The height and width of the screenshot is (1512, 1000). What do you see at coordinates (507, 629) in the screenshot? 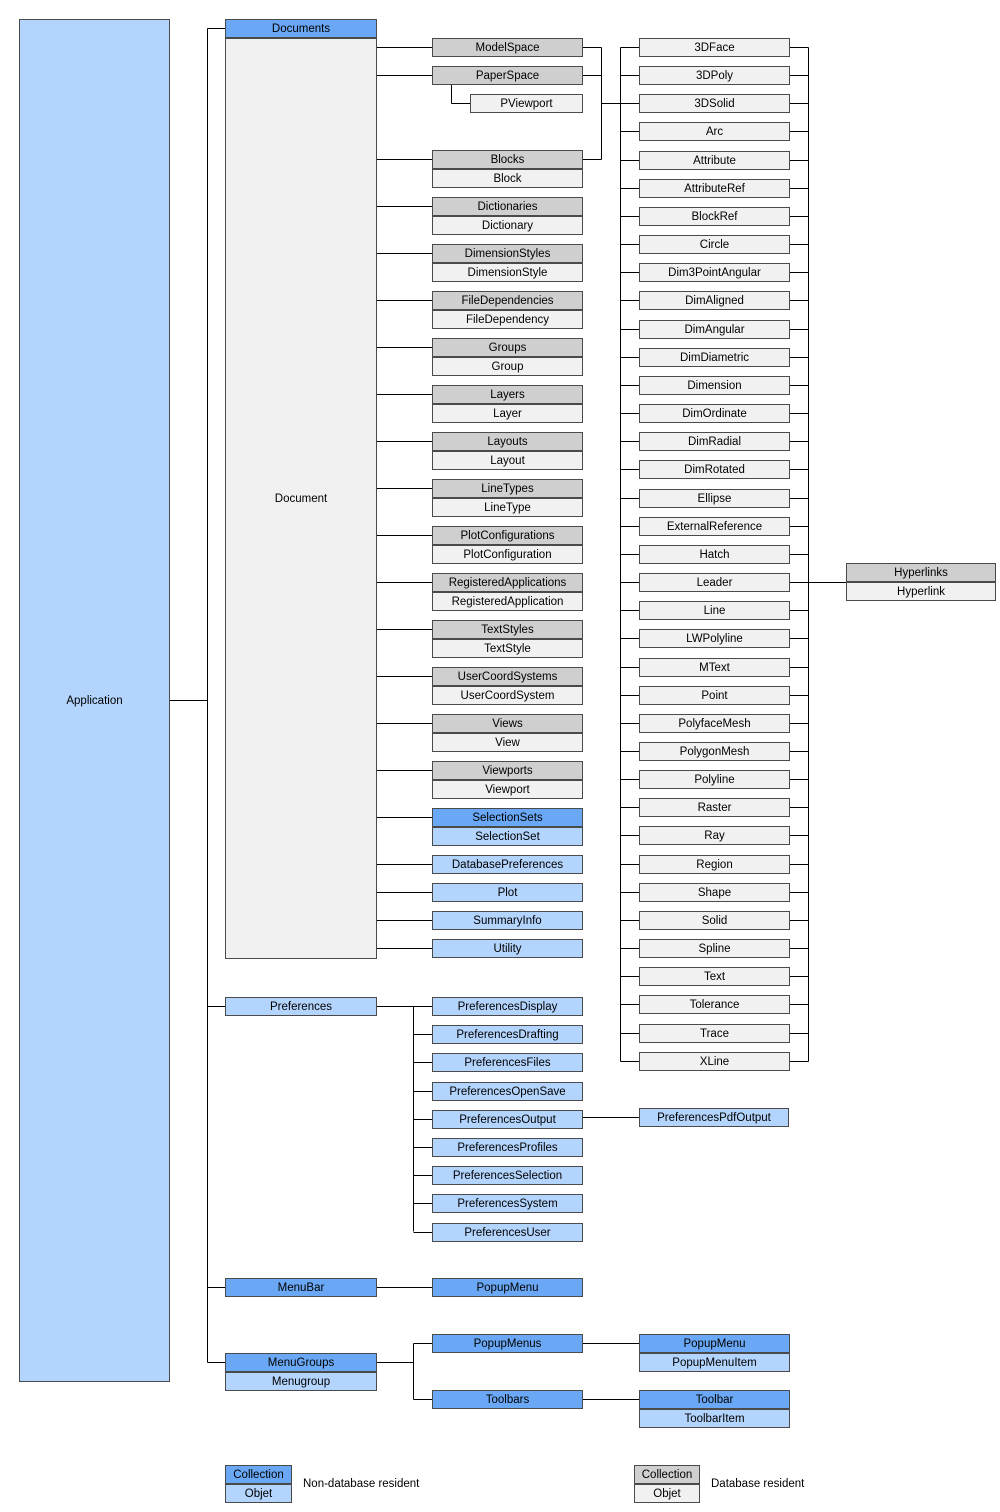
I see `collection-textstyles-collection: TextStyles` at bounding box center [507, 629].